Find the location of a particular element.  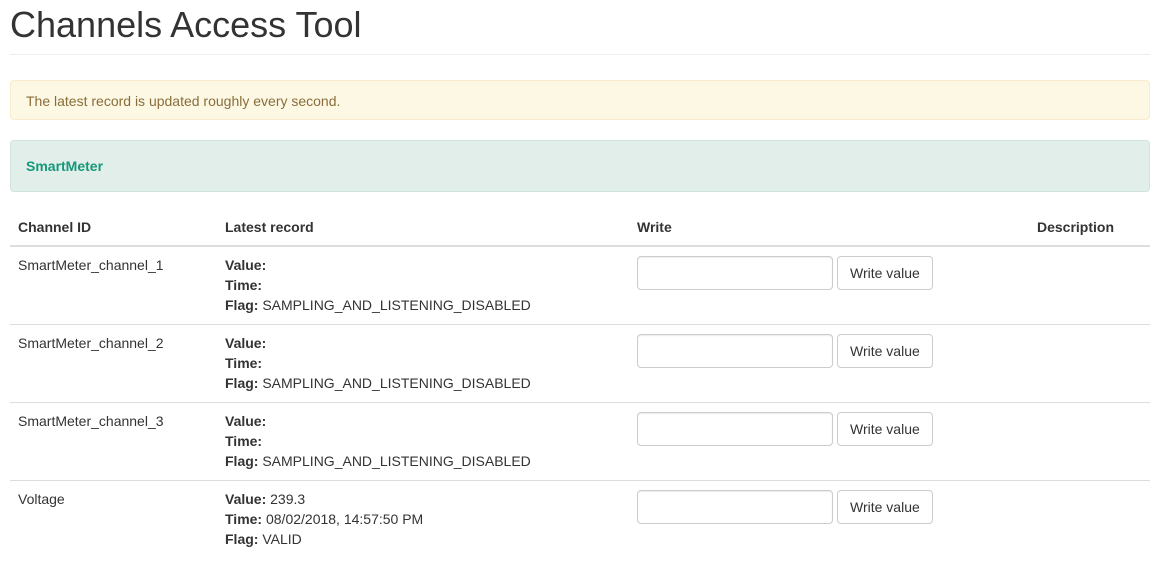

device-panel-header: SmartMeter is located at coordinates (580, 166).